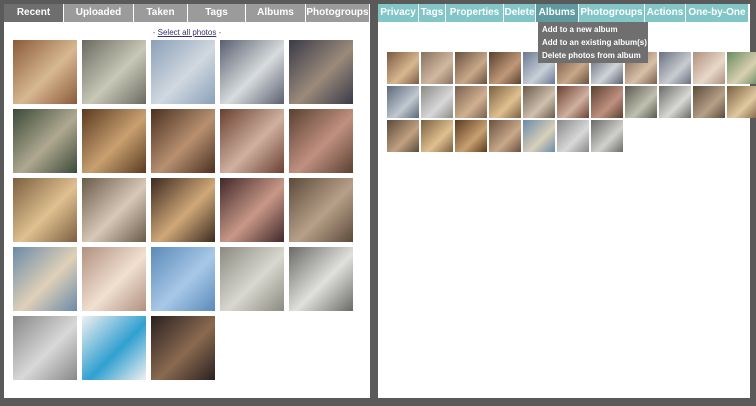  Describe the element at coordinates (252, 72) in the screenshot. I see `photo-city-panorama` at that location.